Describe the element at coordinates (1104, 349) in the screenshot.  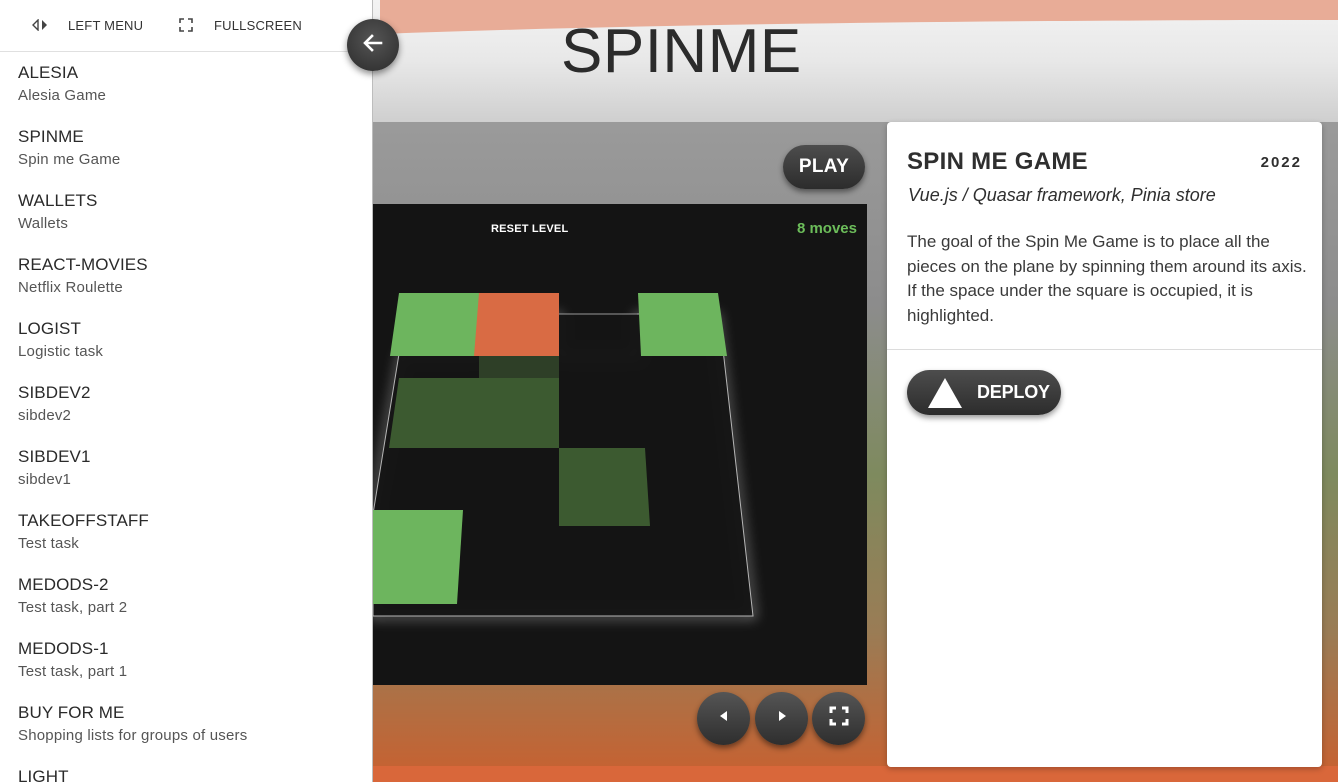
I see `card-divider` at that location.